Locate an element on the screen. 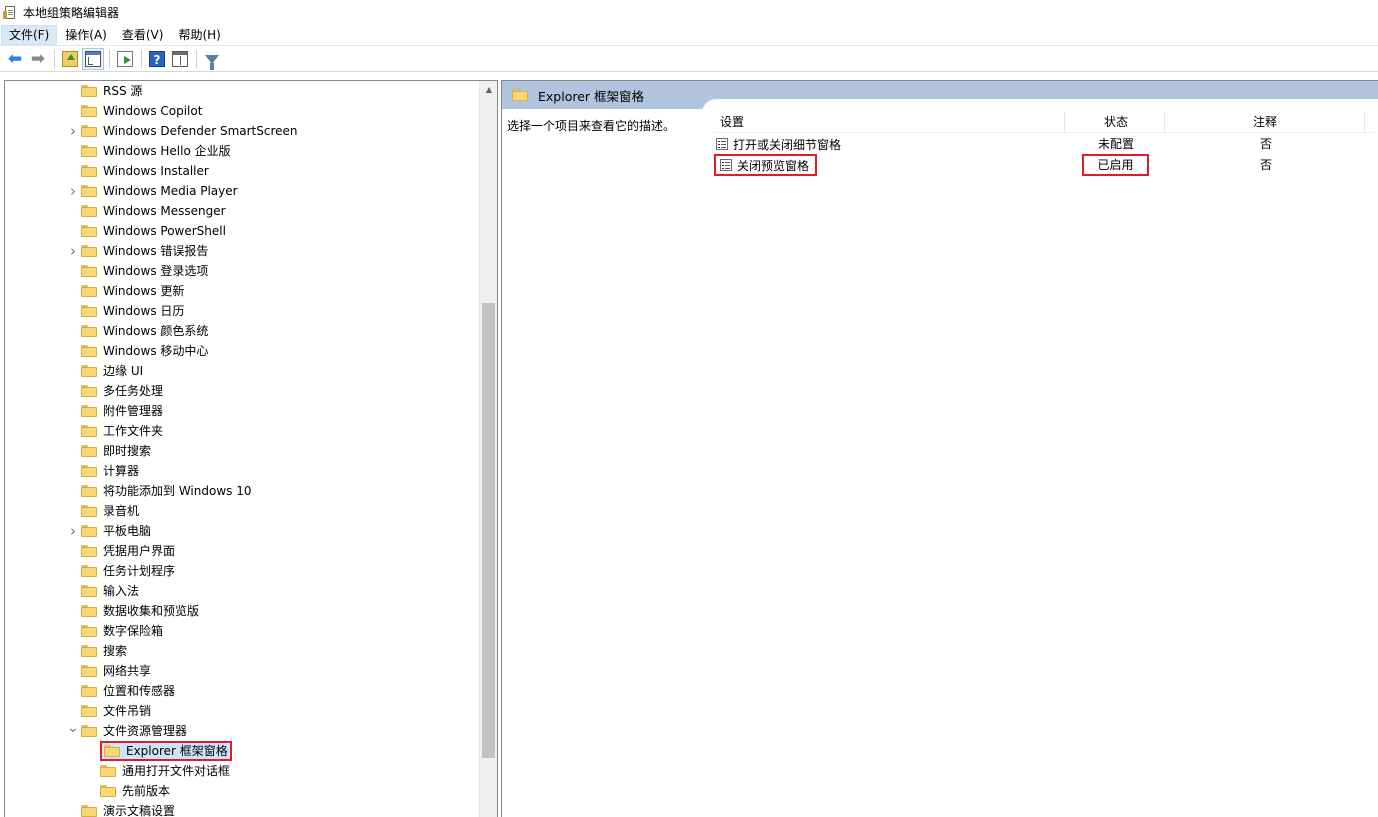 The height and width of the screenshot is (817, 1378). tree-item: › 平板电脑 is located at coordinates (110, 531).